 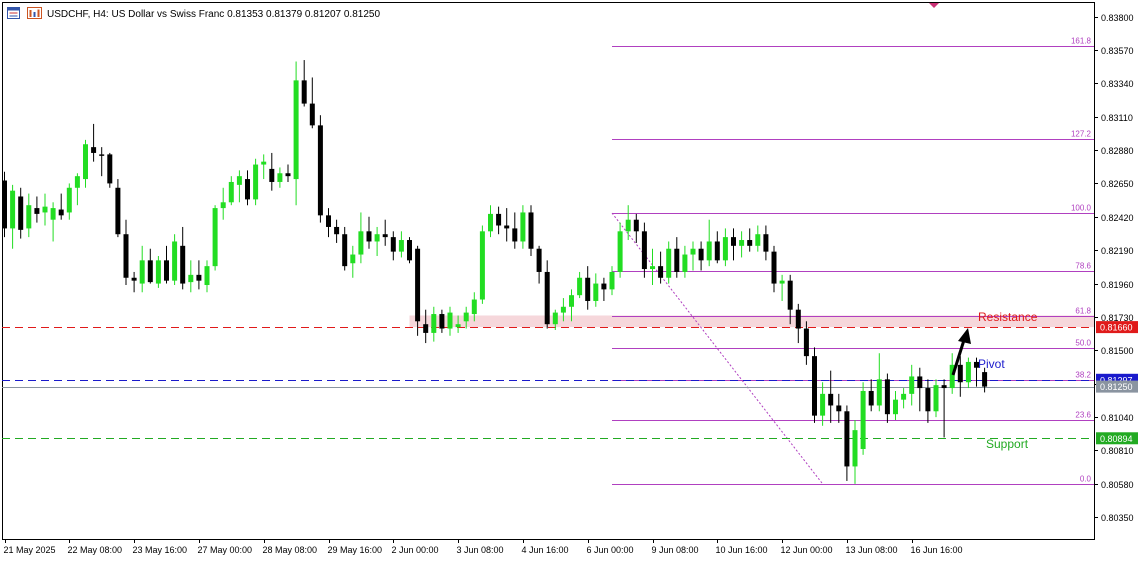 I want to click on resistance-label: Resistance, so click(x=1008, y=317).